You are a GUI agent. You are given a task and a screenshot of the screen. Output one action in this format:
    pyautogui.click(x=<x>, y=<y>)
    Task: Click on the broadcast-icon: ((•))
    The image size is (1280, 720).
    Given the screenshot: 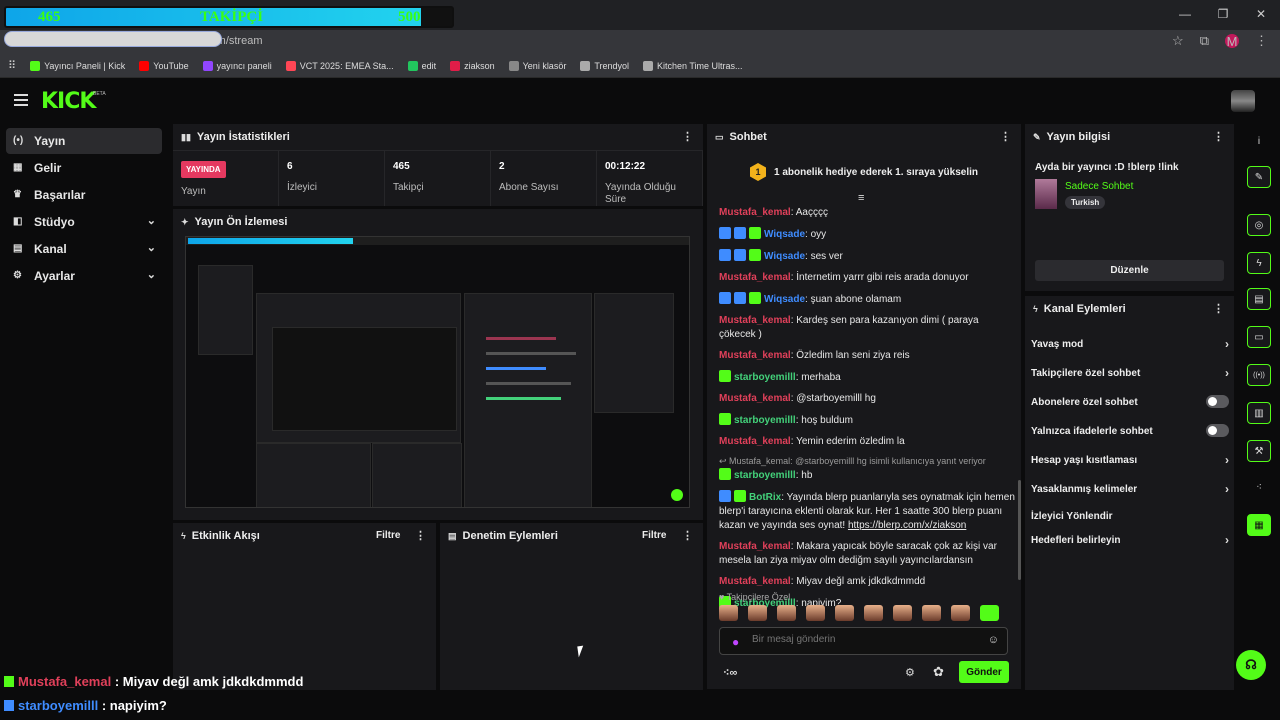 What is the action you would take?
    pyautogui.click(x=1259, y=375)
    